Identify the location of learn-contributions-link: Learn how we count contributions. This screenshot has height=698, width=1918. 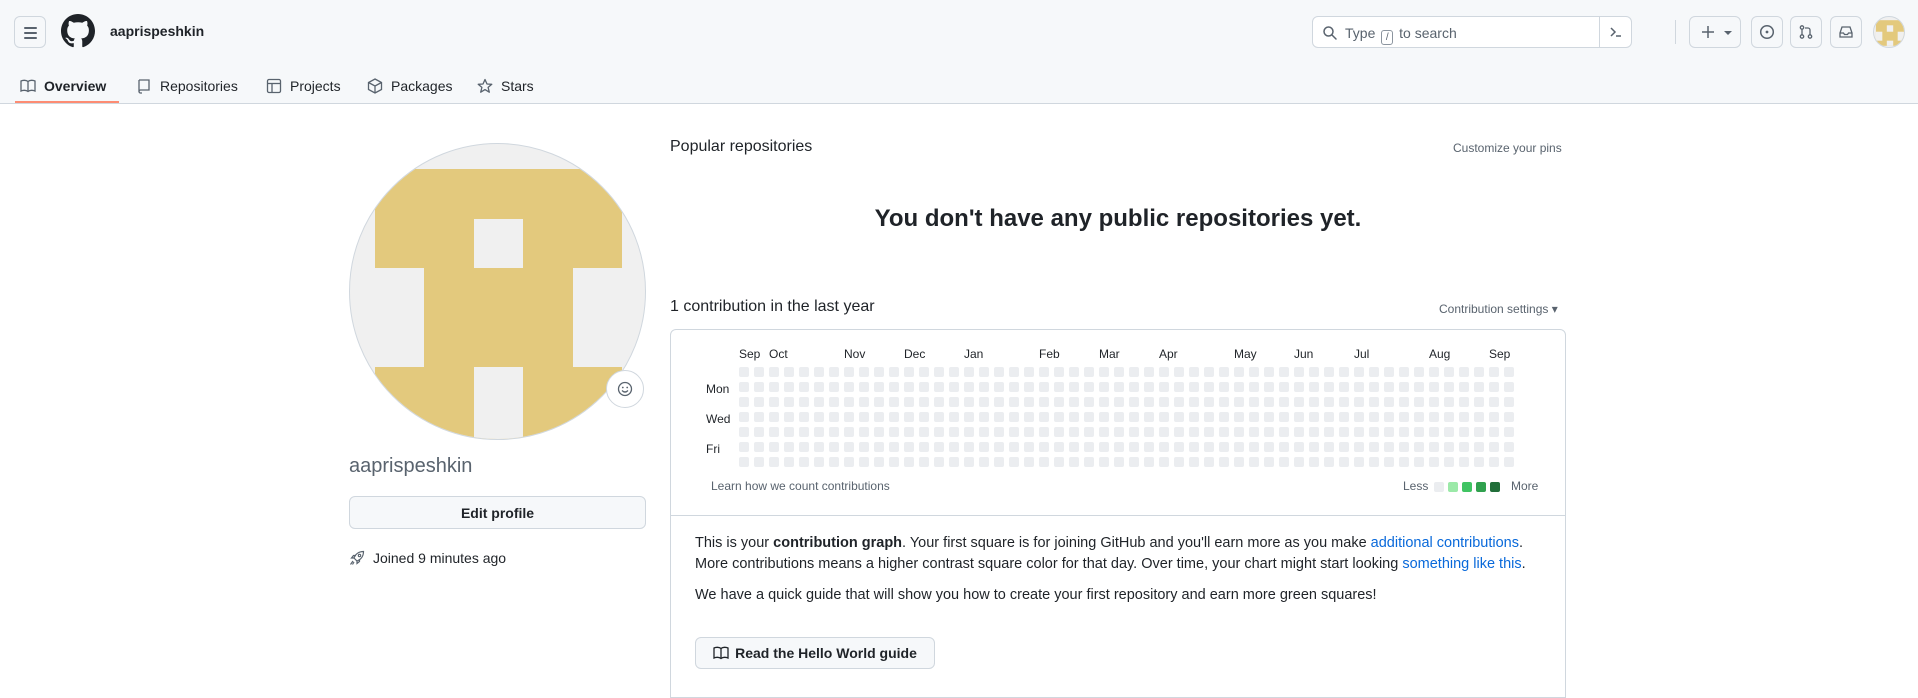
(800, 486).